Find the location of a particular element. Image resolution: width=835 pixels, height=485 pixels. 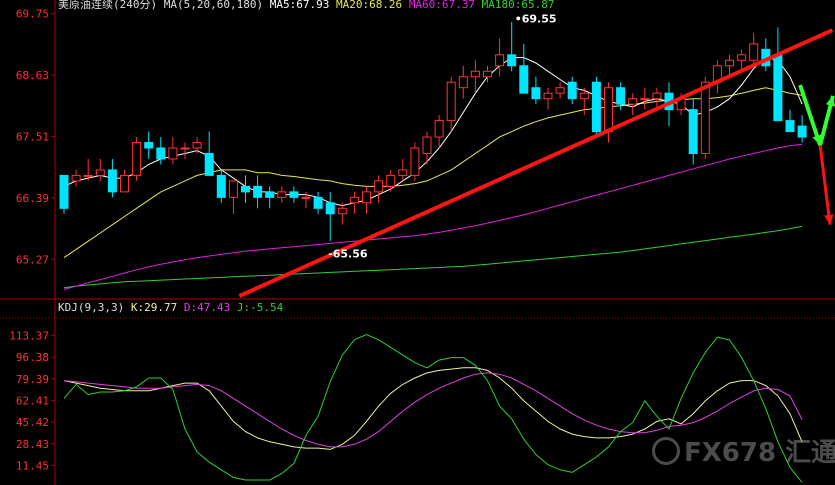

watermark: FX678 汇通 is located at coordinates (743, 450).